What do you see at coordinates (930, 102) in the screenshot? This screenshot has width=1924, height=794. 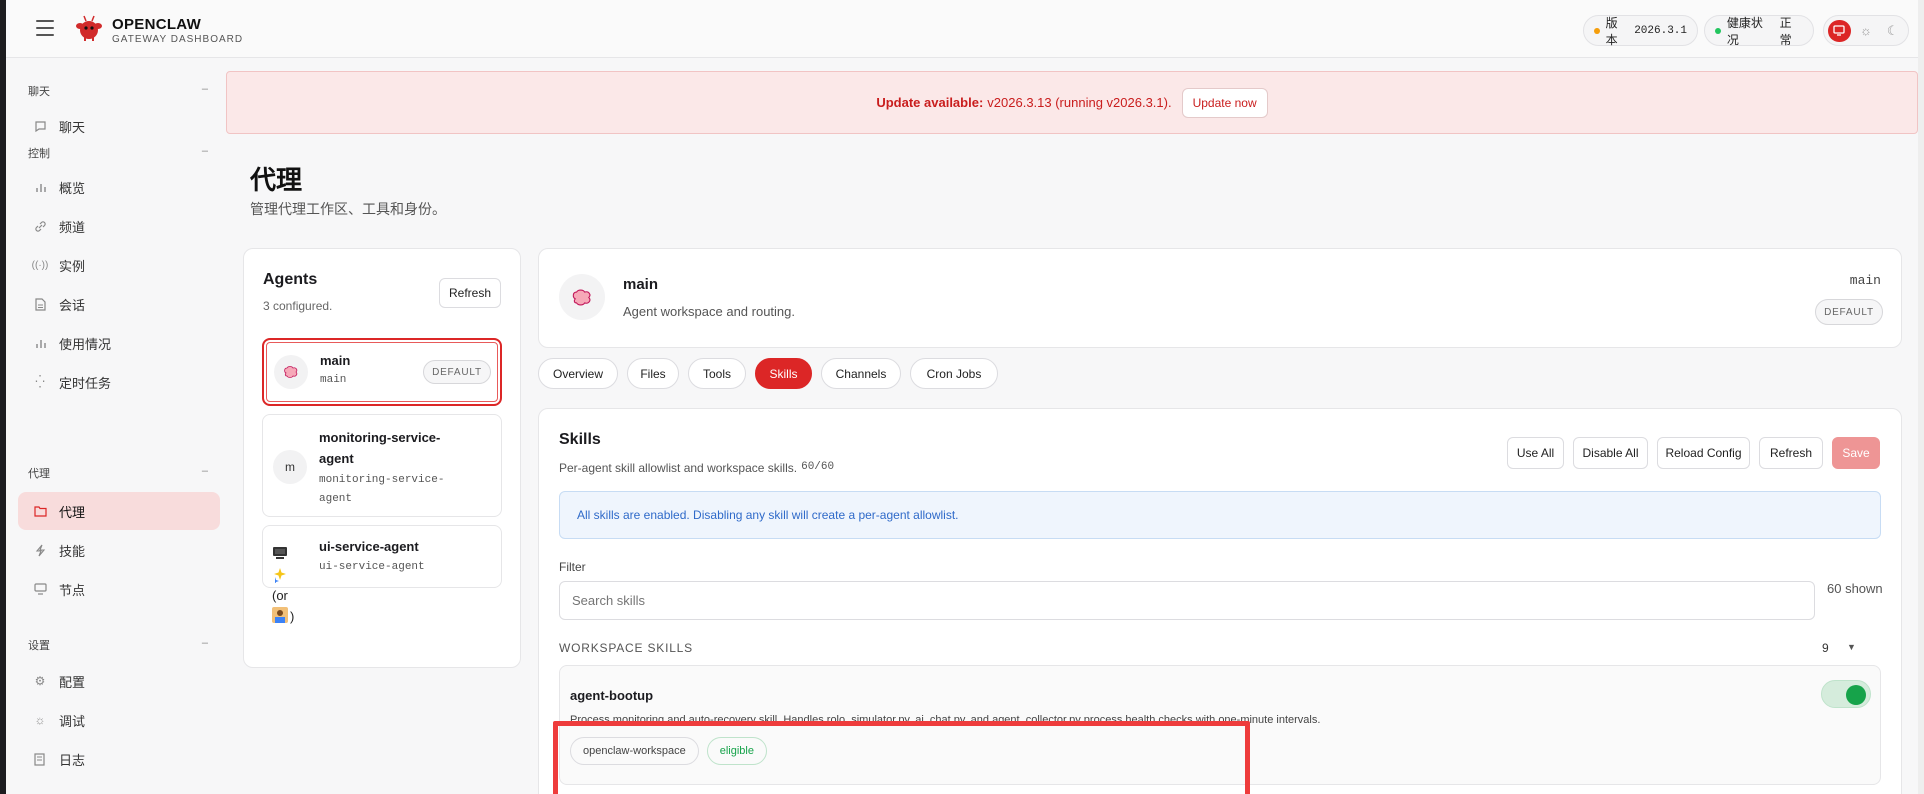 I see `update-banner-title: Update available:` at bounding box center [930, 102].